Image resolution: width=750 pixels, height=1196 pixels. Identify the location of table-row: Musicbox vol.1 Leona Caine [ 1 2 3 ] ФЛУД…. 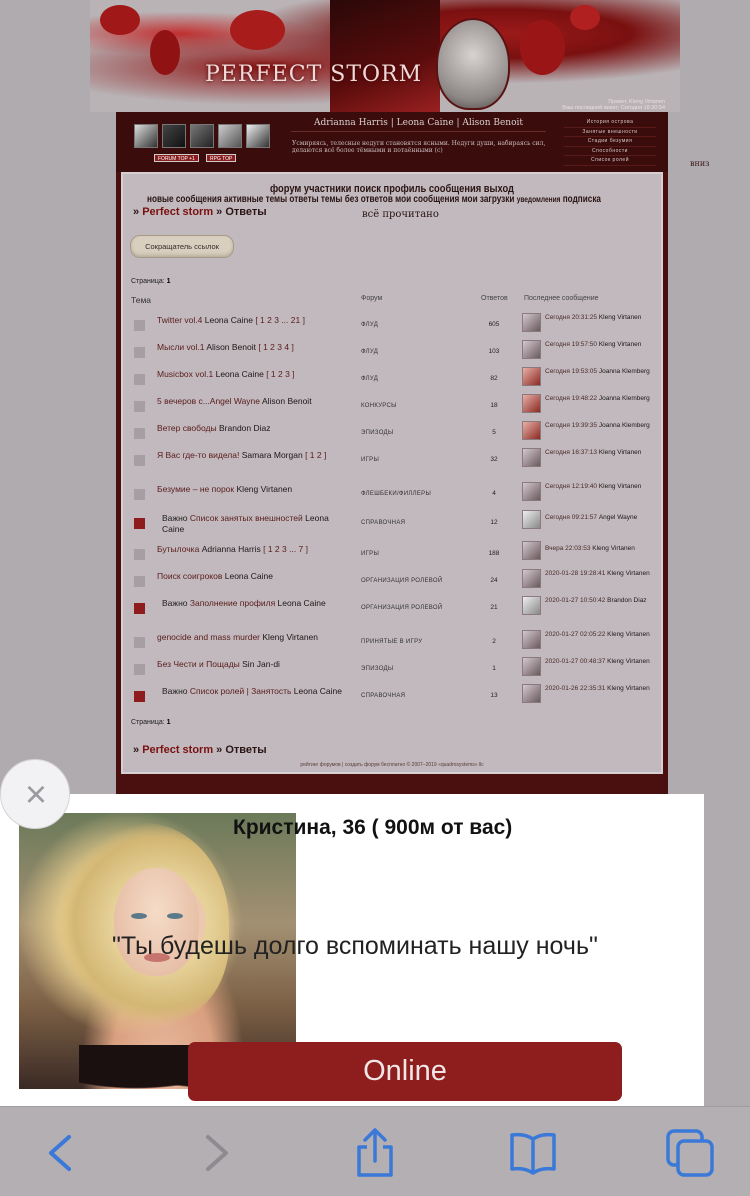
(392, 379).